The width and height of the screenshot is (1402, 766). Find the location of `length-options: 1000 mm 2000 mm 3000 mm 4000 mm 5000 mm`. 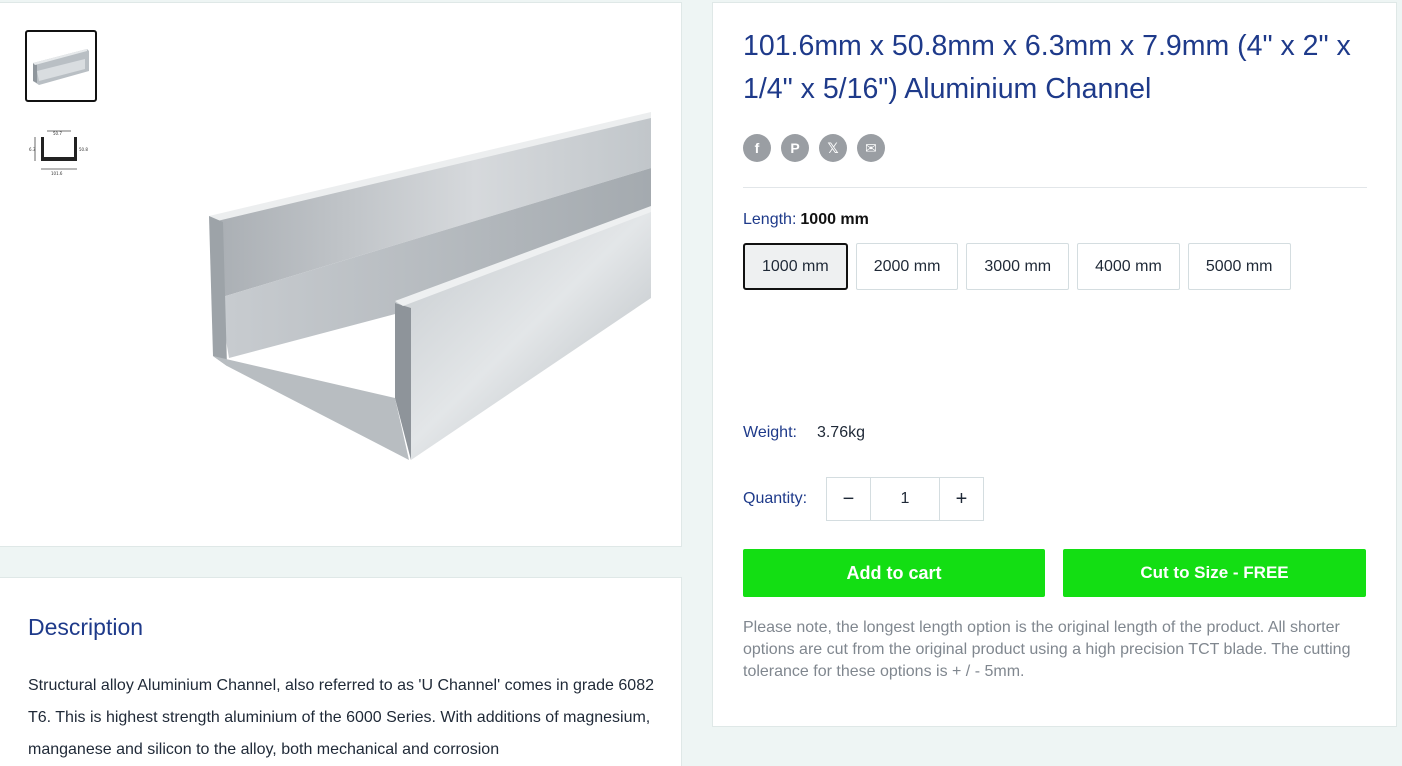

length-options: 1000 mm 2000 mm 3000 mm 4000 mm 5000 mm is located at coordinates (1017, 266).